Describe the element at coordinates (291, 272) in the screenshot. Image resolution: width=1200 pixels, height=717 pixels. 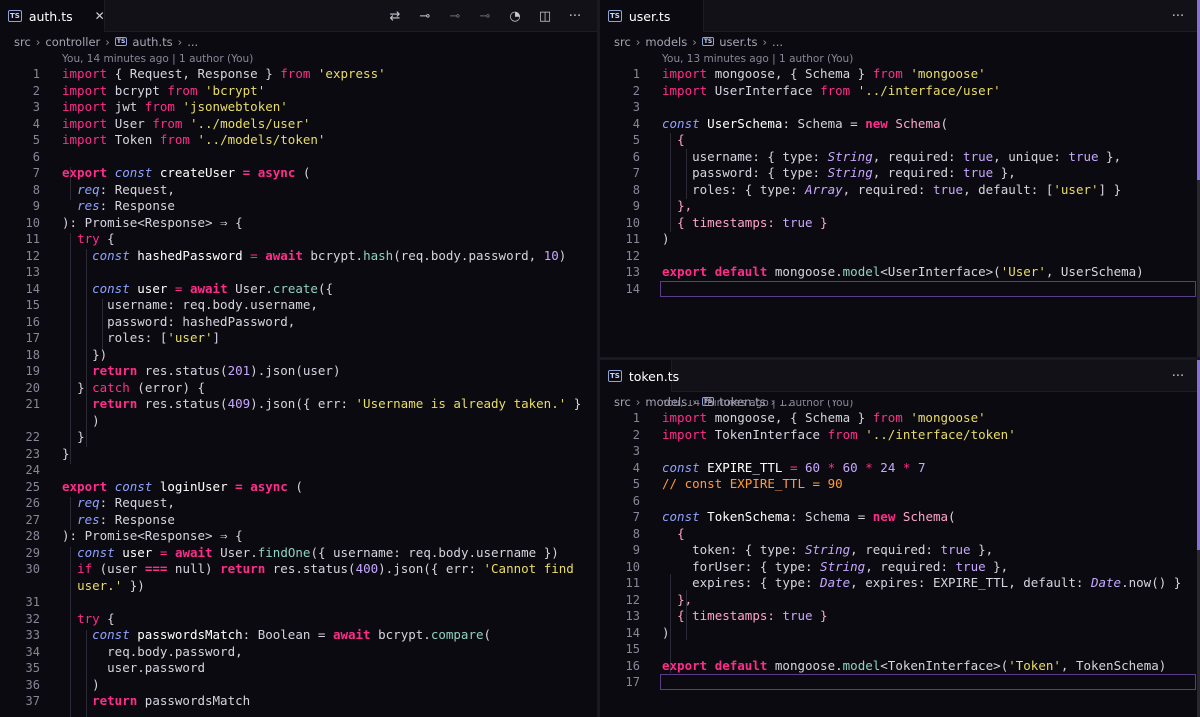
I see `code-line: 13` at that location.